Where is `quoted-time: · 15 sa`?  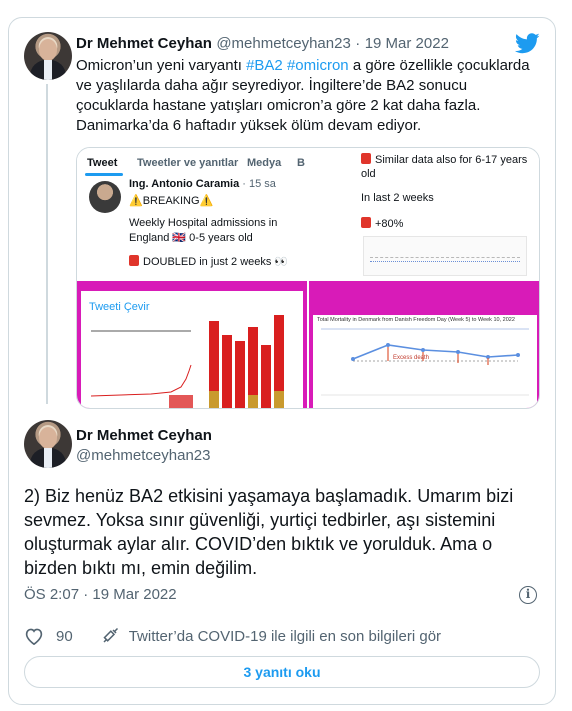
quoted-time: · 15 sa is located at coordinates (259, 184).